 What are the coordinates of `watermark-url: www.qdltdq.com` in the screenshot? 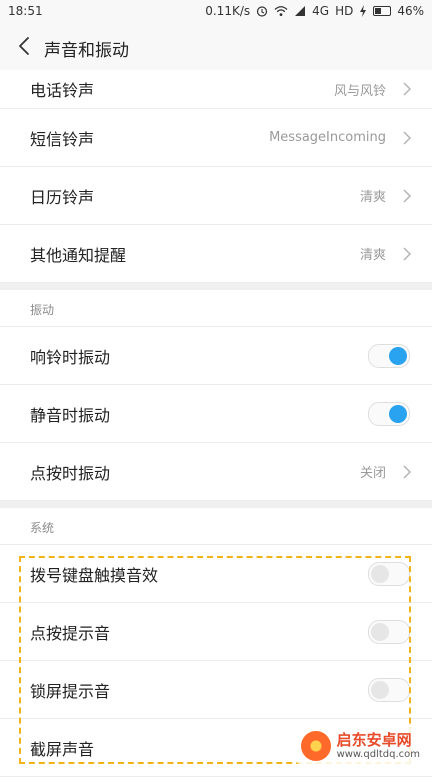 It's located at (378, 754).